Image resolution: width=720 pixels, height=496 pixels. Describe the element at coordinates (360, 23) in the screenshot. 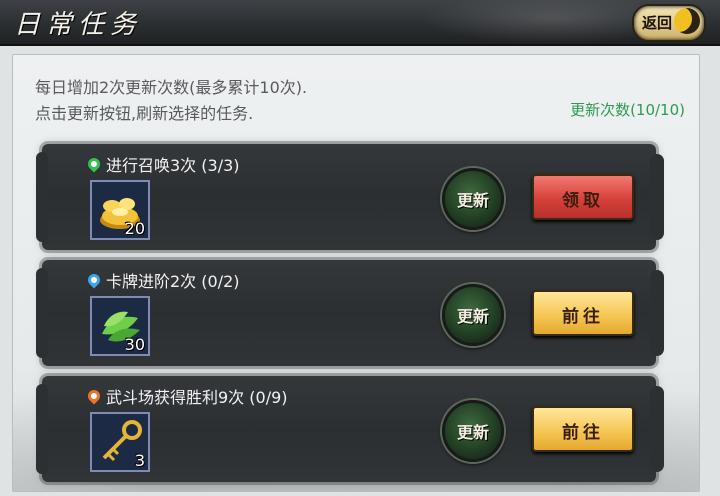

I see `top-bar: 日常任务 返回` at that location.